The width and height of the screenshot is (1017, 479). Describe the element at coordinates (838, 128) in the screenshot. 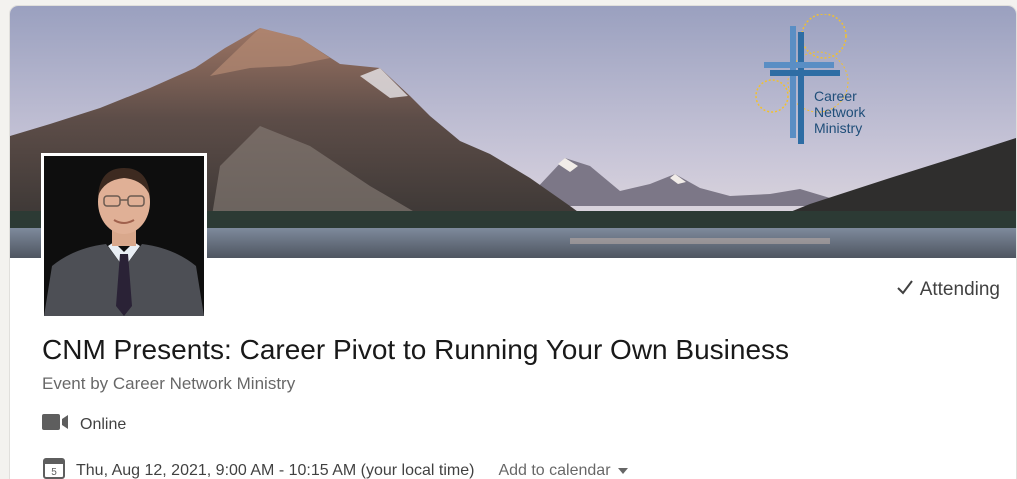

I see `logo-line: Ministry` at that location.